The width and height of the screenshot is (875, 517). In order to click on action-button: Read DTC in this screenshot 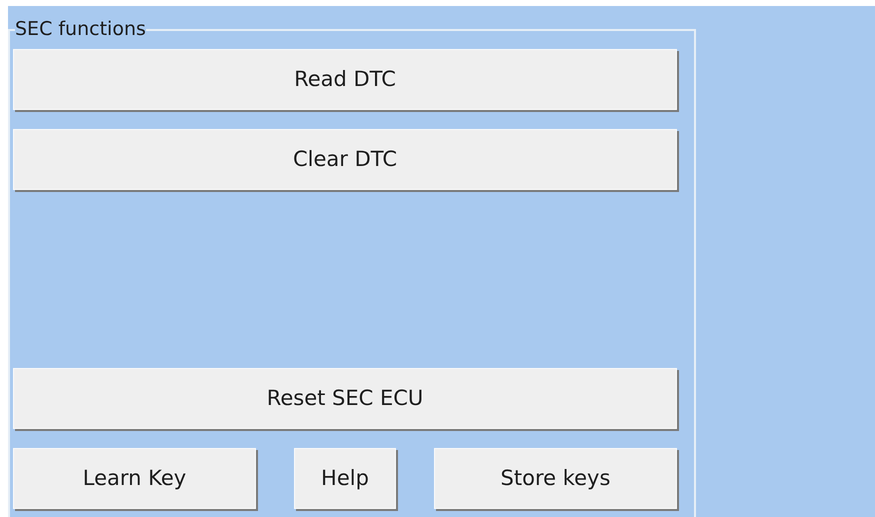, I will do `click(345, 79)`.